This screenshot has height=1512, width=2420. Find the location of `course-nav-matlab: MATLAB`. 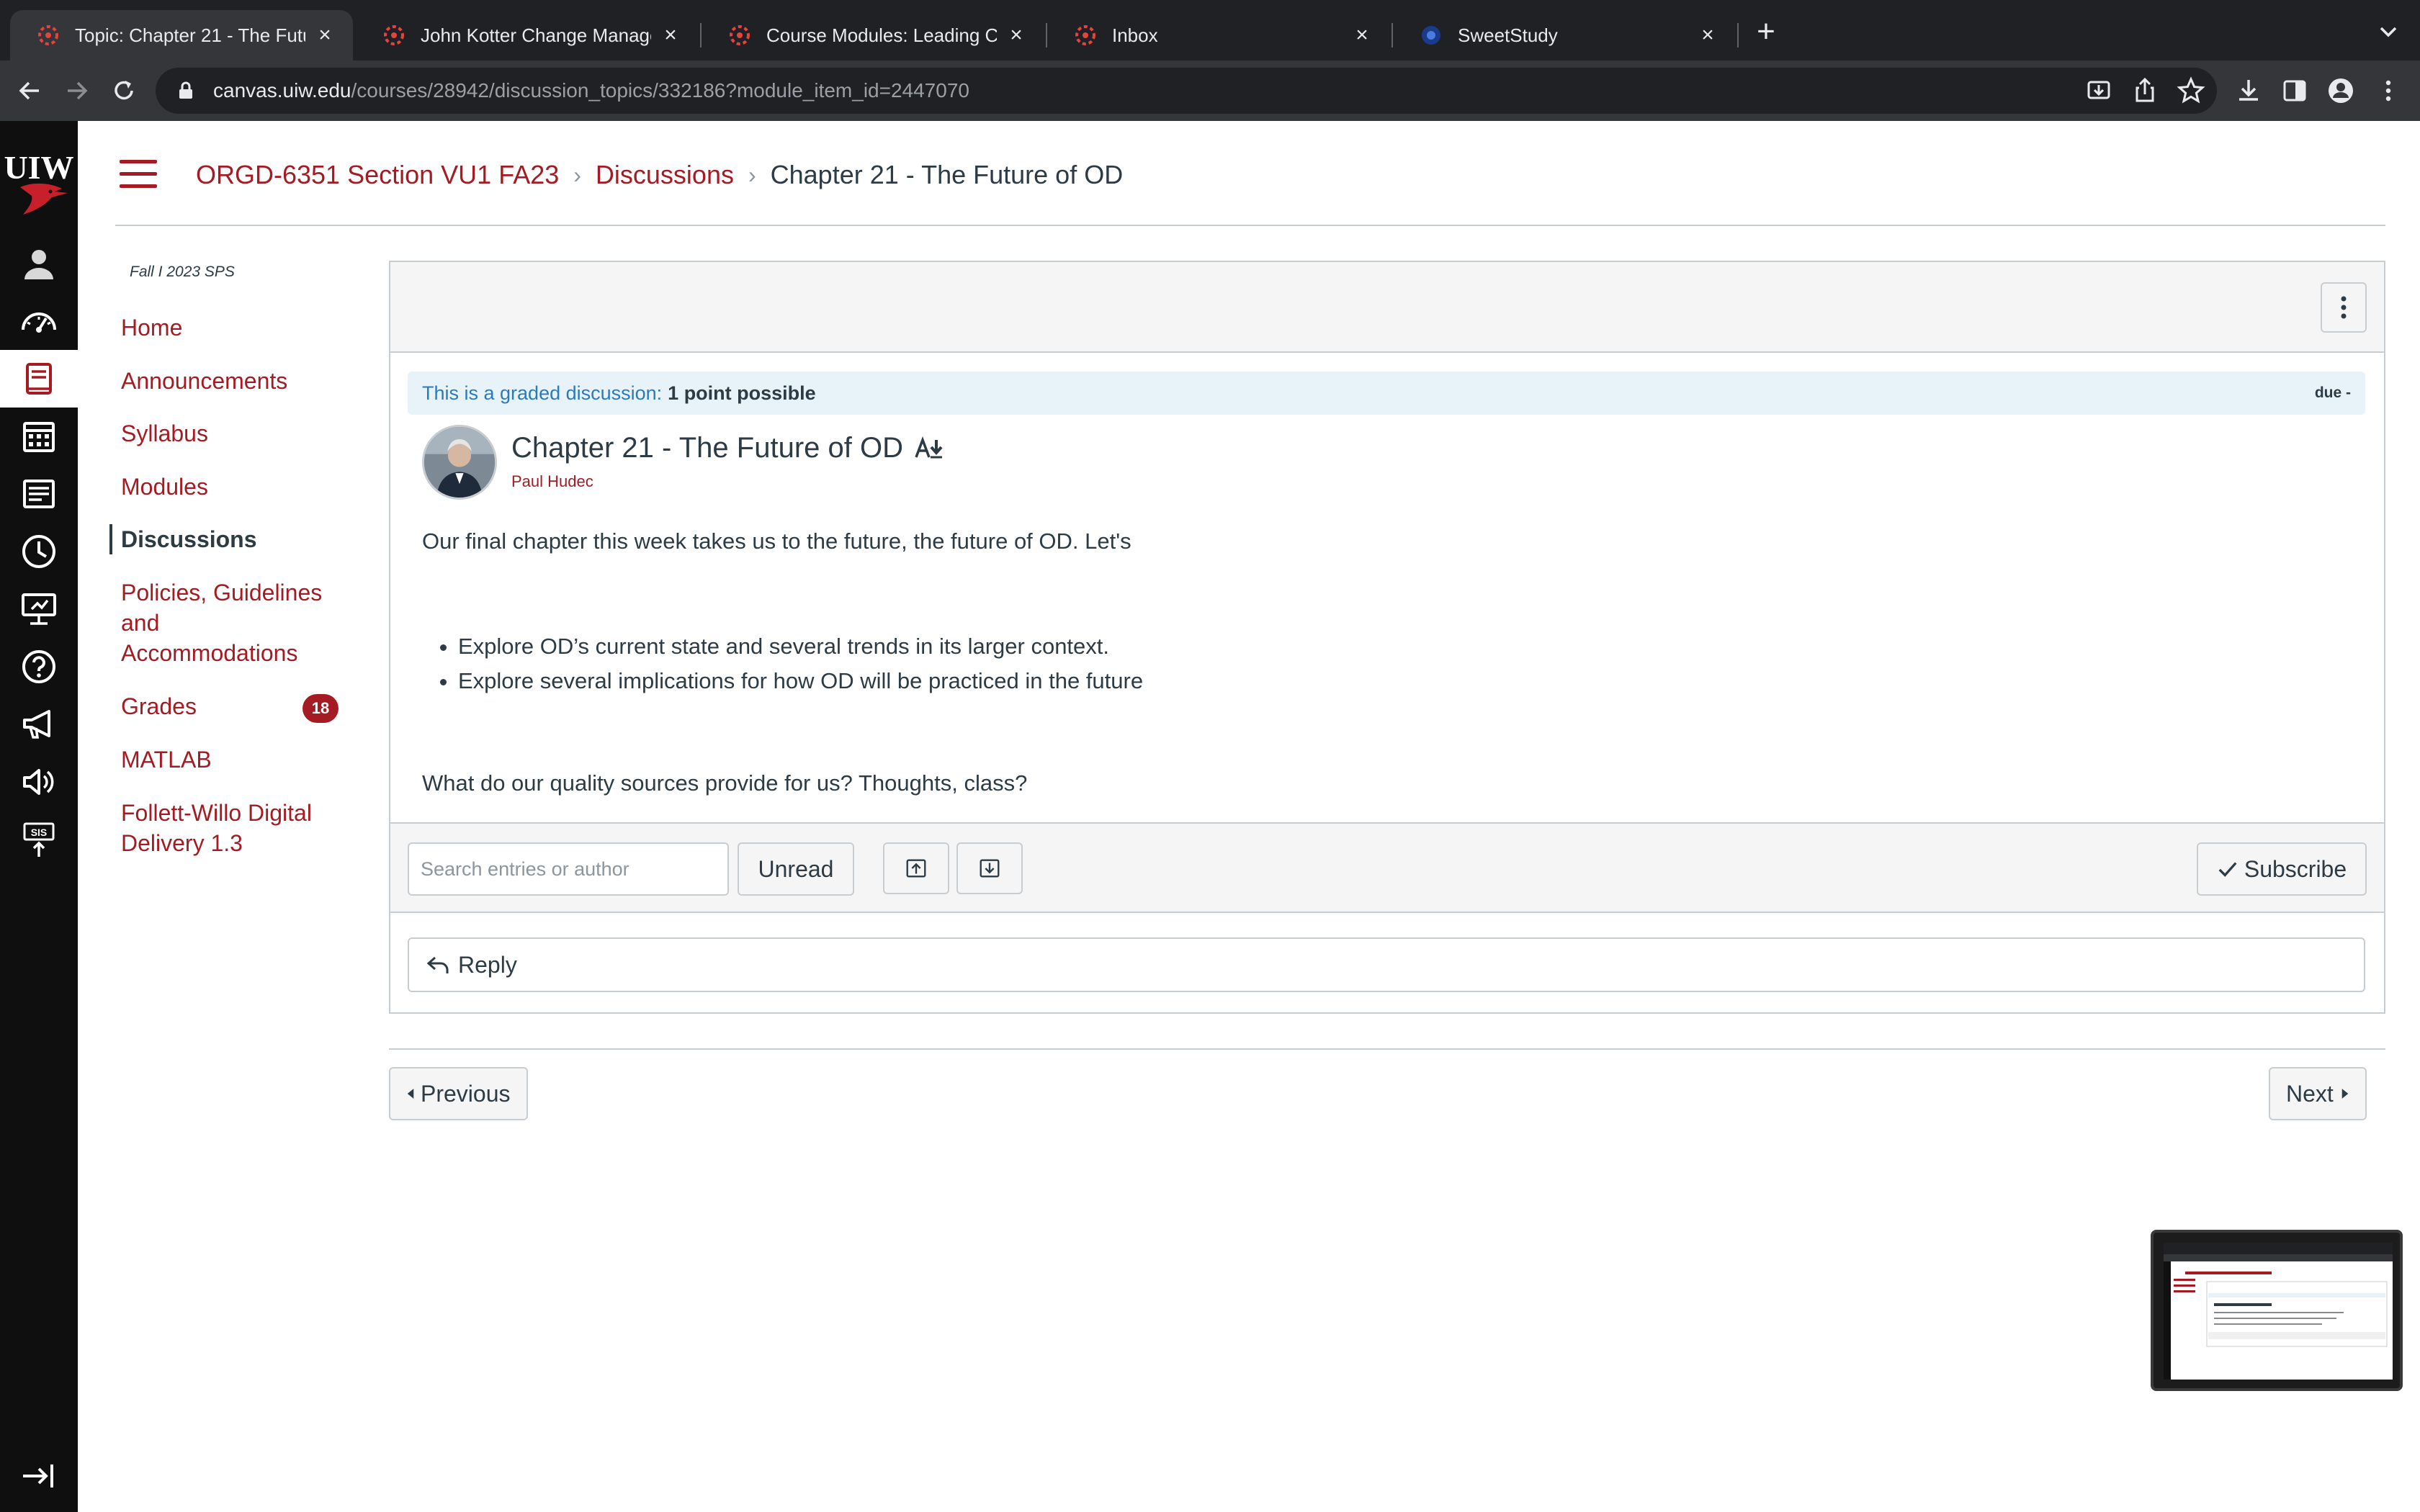

course-nav-matlab: MATLAB is located at coordinates (228, 759).